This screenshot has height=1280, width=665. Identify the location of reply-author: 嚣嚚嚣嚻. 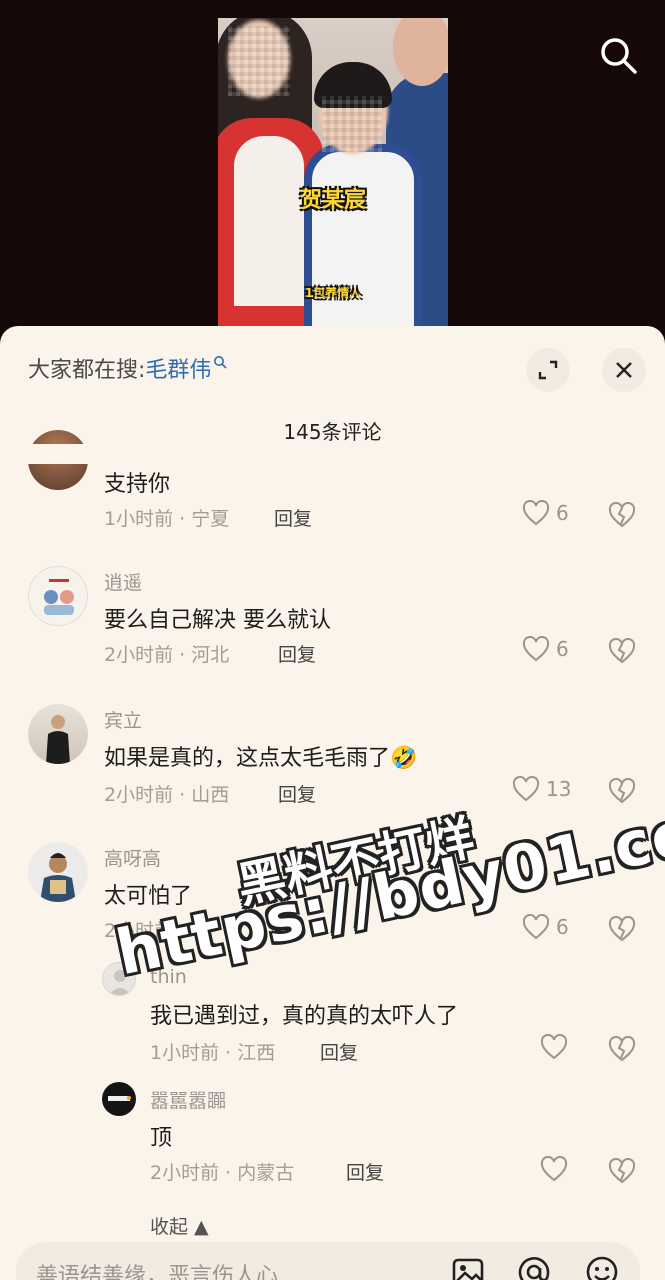
(188, 1099).